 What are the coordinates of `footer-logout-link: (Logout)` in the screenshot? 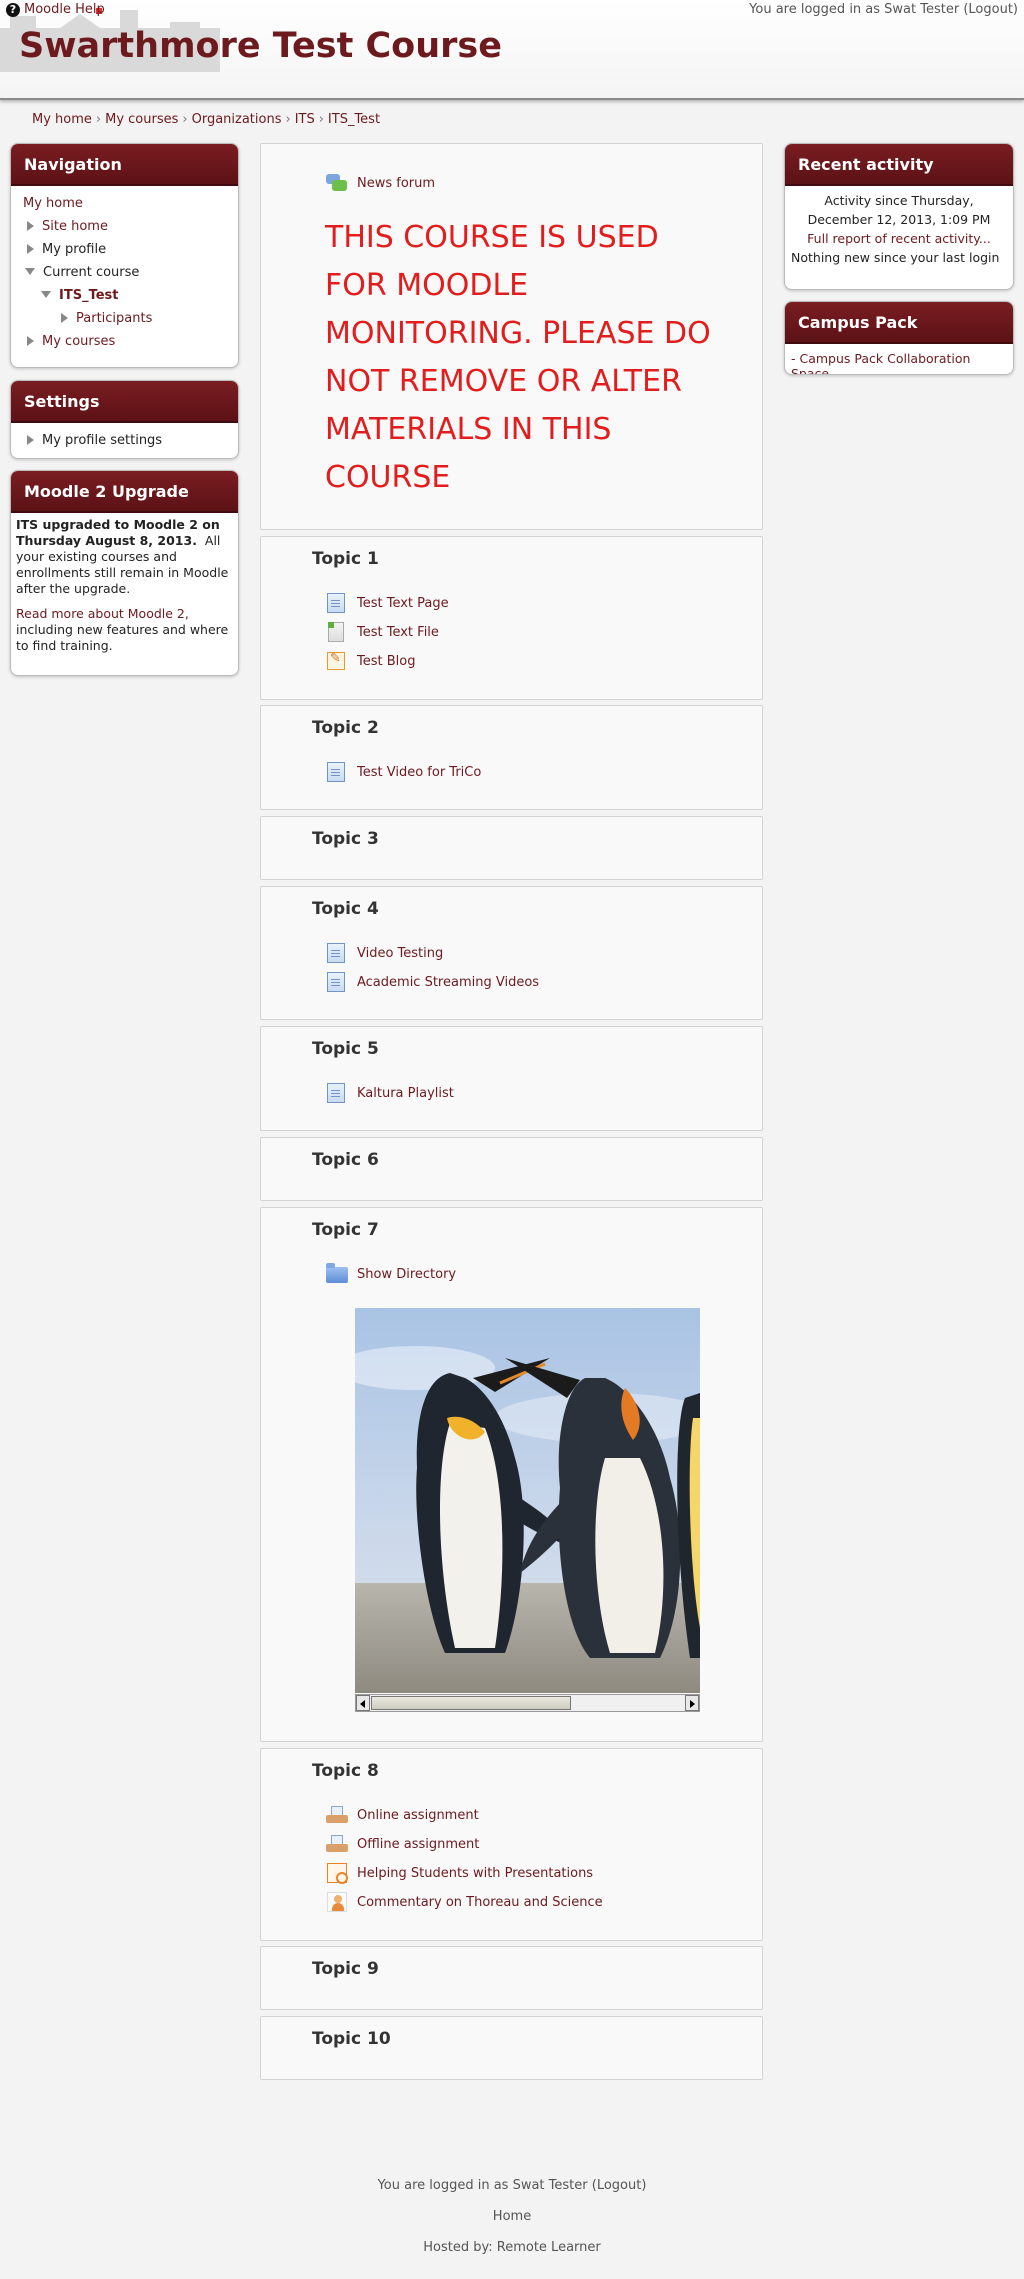 It's located at (619, 2185).